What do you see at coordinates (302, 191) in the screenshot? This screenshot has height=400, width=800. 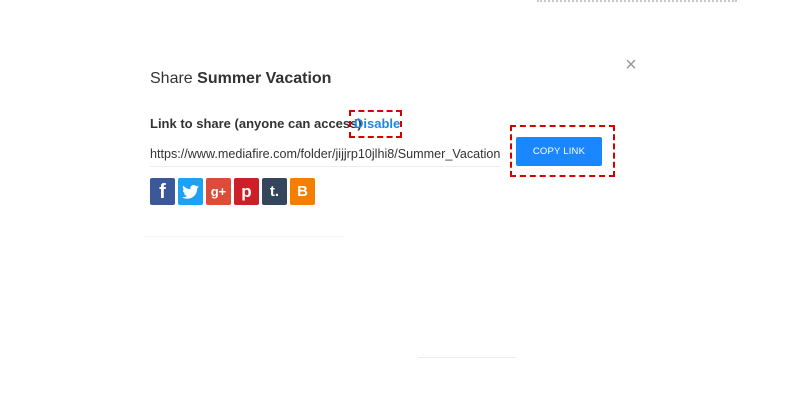 I see `blogger-icon: B` at bounding box center [302, 191].